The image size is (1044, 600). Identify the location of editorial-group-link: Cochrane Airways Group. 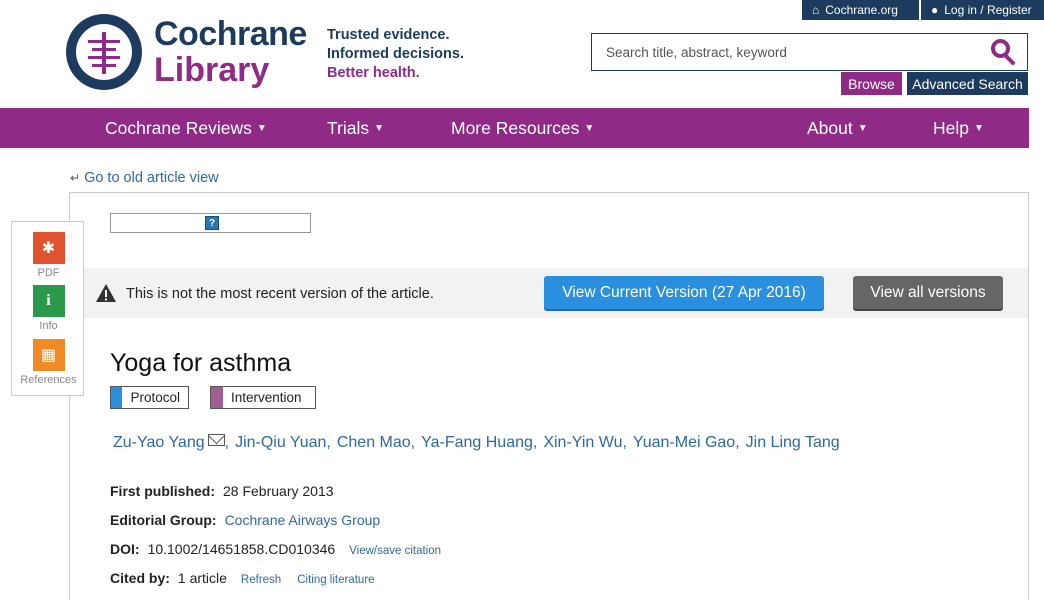
(303, 520).